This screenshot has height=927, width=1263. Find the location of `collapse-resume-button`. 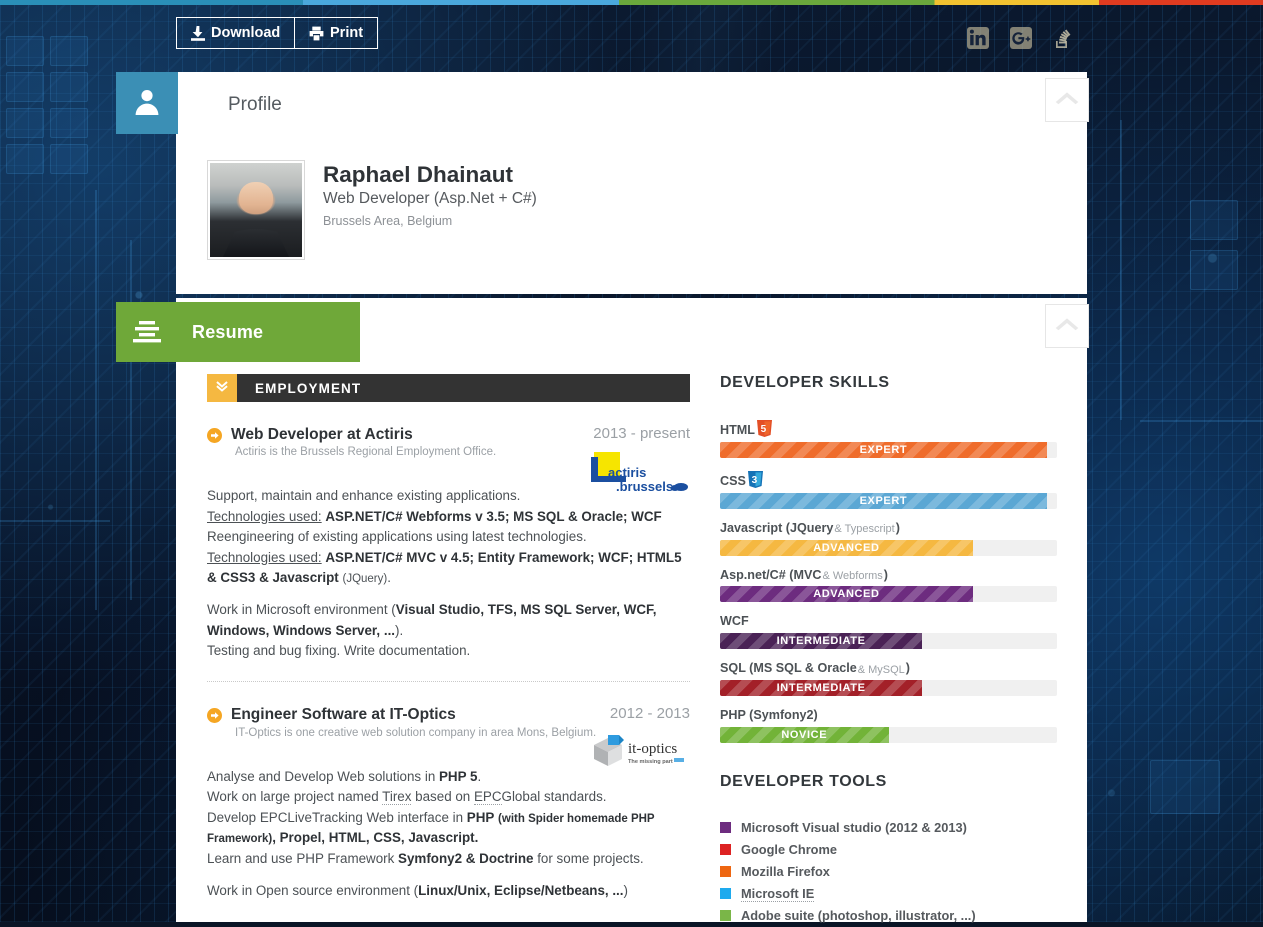

collapse-resume-button is located at coordinates (1067, 326).